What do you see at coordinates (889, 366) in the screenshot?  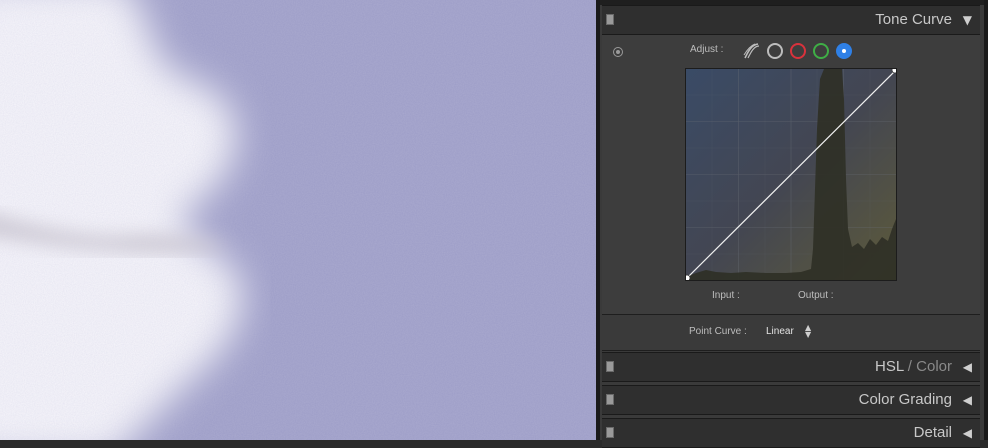 I see `hsl-title-main: HSL` at bounding box center [889, 366].